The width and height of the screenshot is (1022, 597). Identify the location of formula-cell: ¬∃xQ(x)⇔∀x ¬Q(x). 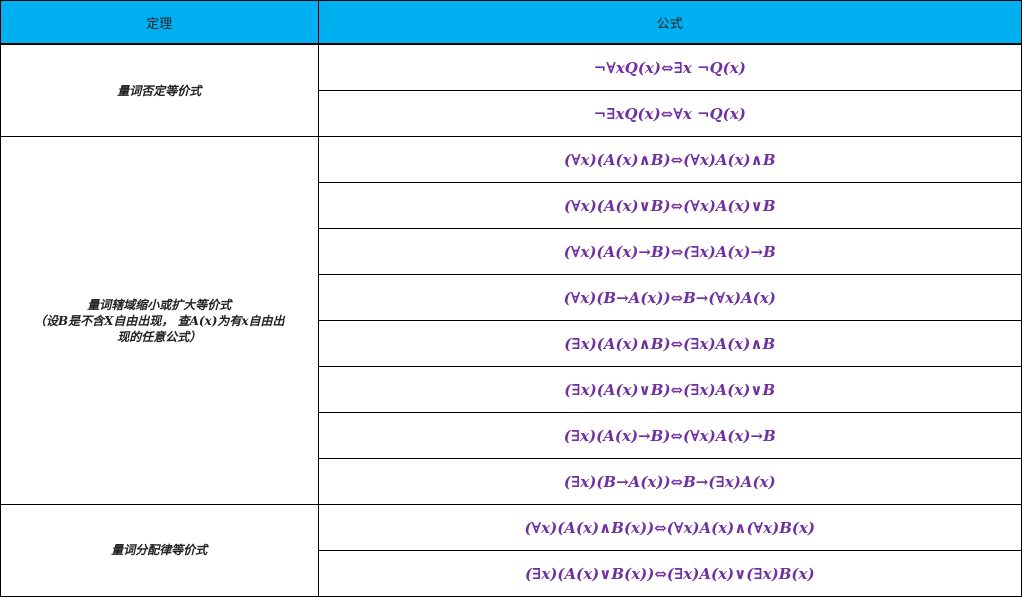
(669, 113).